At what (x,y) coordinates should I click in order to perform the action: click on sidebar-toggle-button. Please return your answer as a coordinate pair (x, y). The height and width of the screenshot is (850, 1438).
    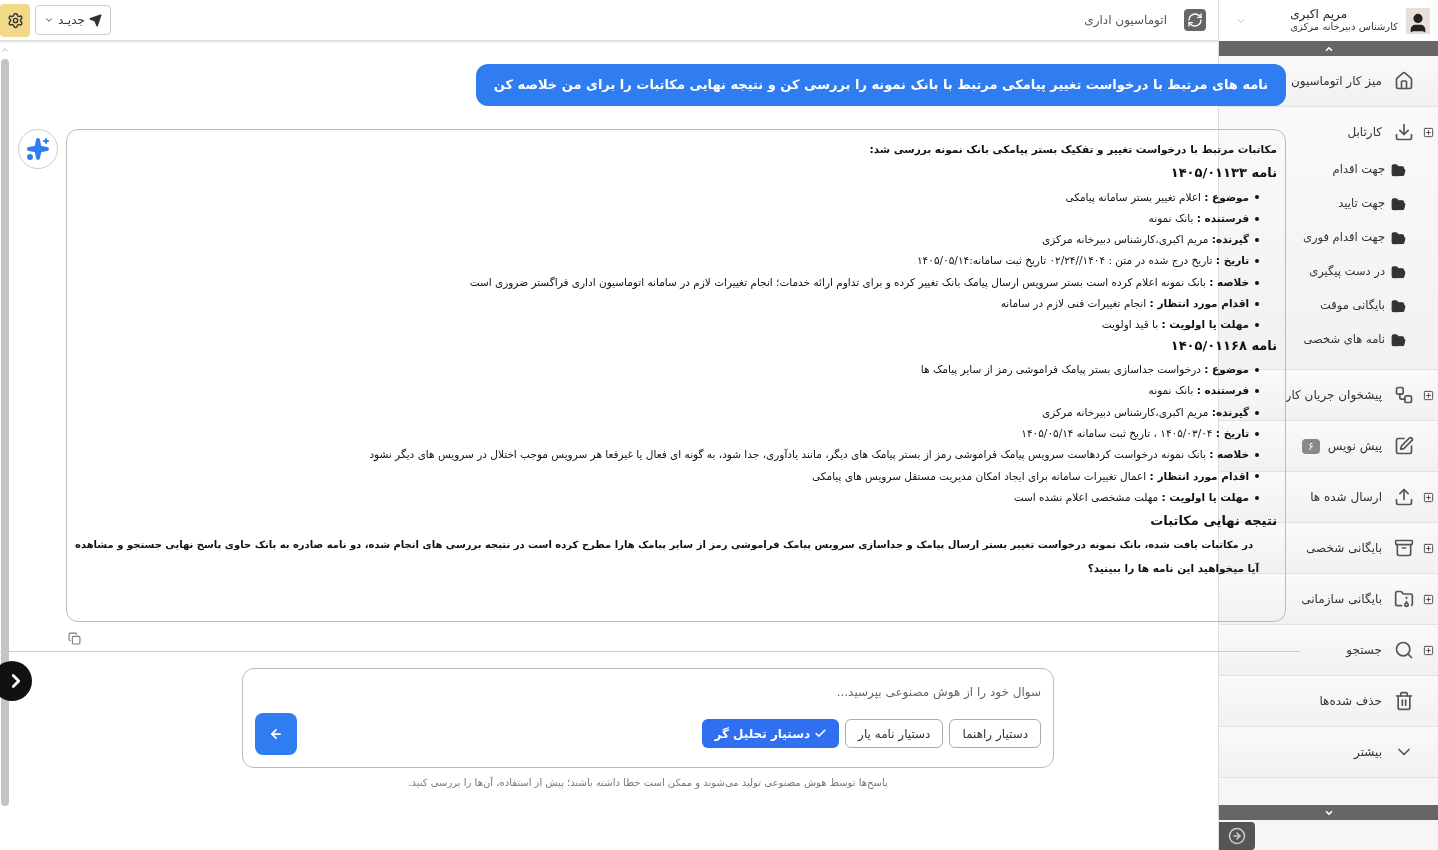
    Looking at the image, I should click on (1237, 836).